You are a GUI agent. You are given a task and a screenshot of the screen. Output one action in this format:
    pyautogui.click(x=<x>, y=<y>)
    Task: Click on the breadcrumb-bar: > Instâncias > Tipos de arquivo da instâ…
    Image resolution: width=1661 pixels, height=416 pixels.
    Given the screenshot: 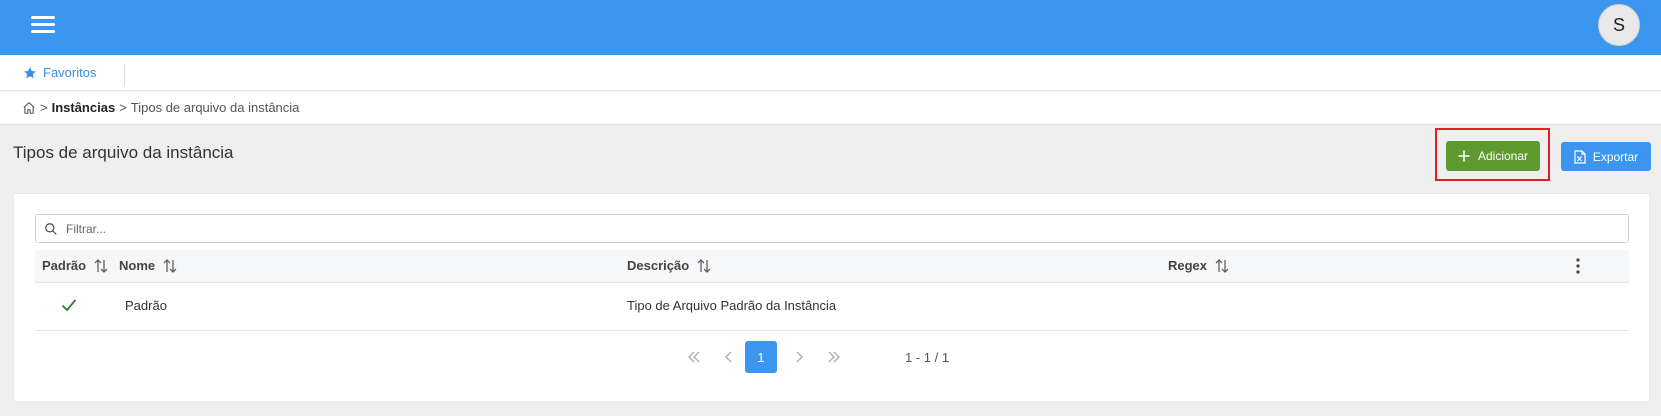 What is the action you would take?
    pyautogui.click(x=830, y=108)
    